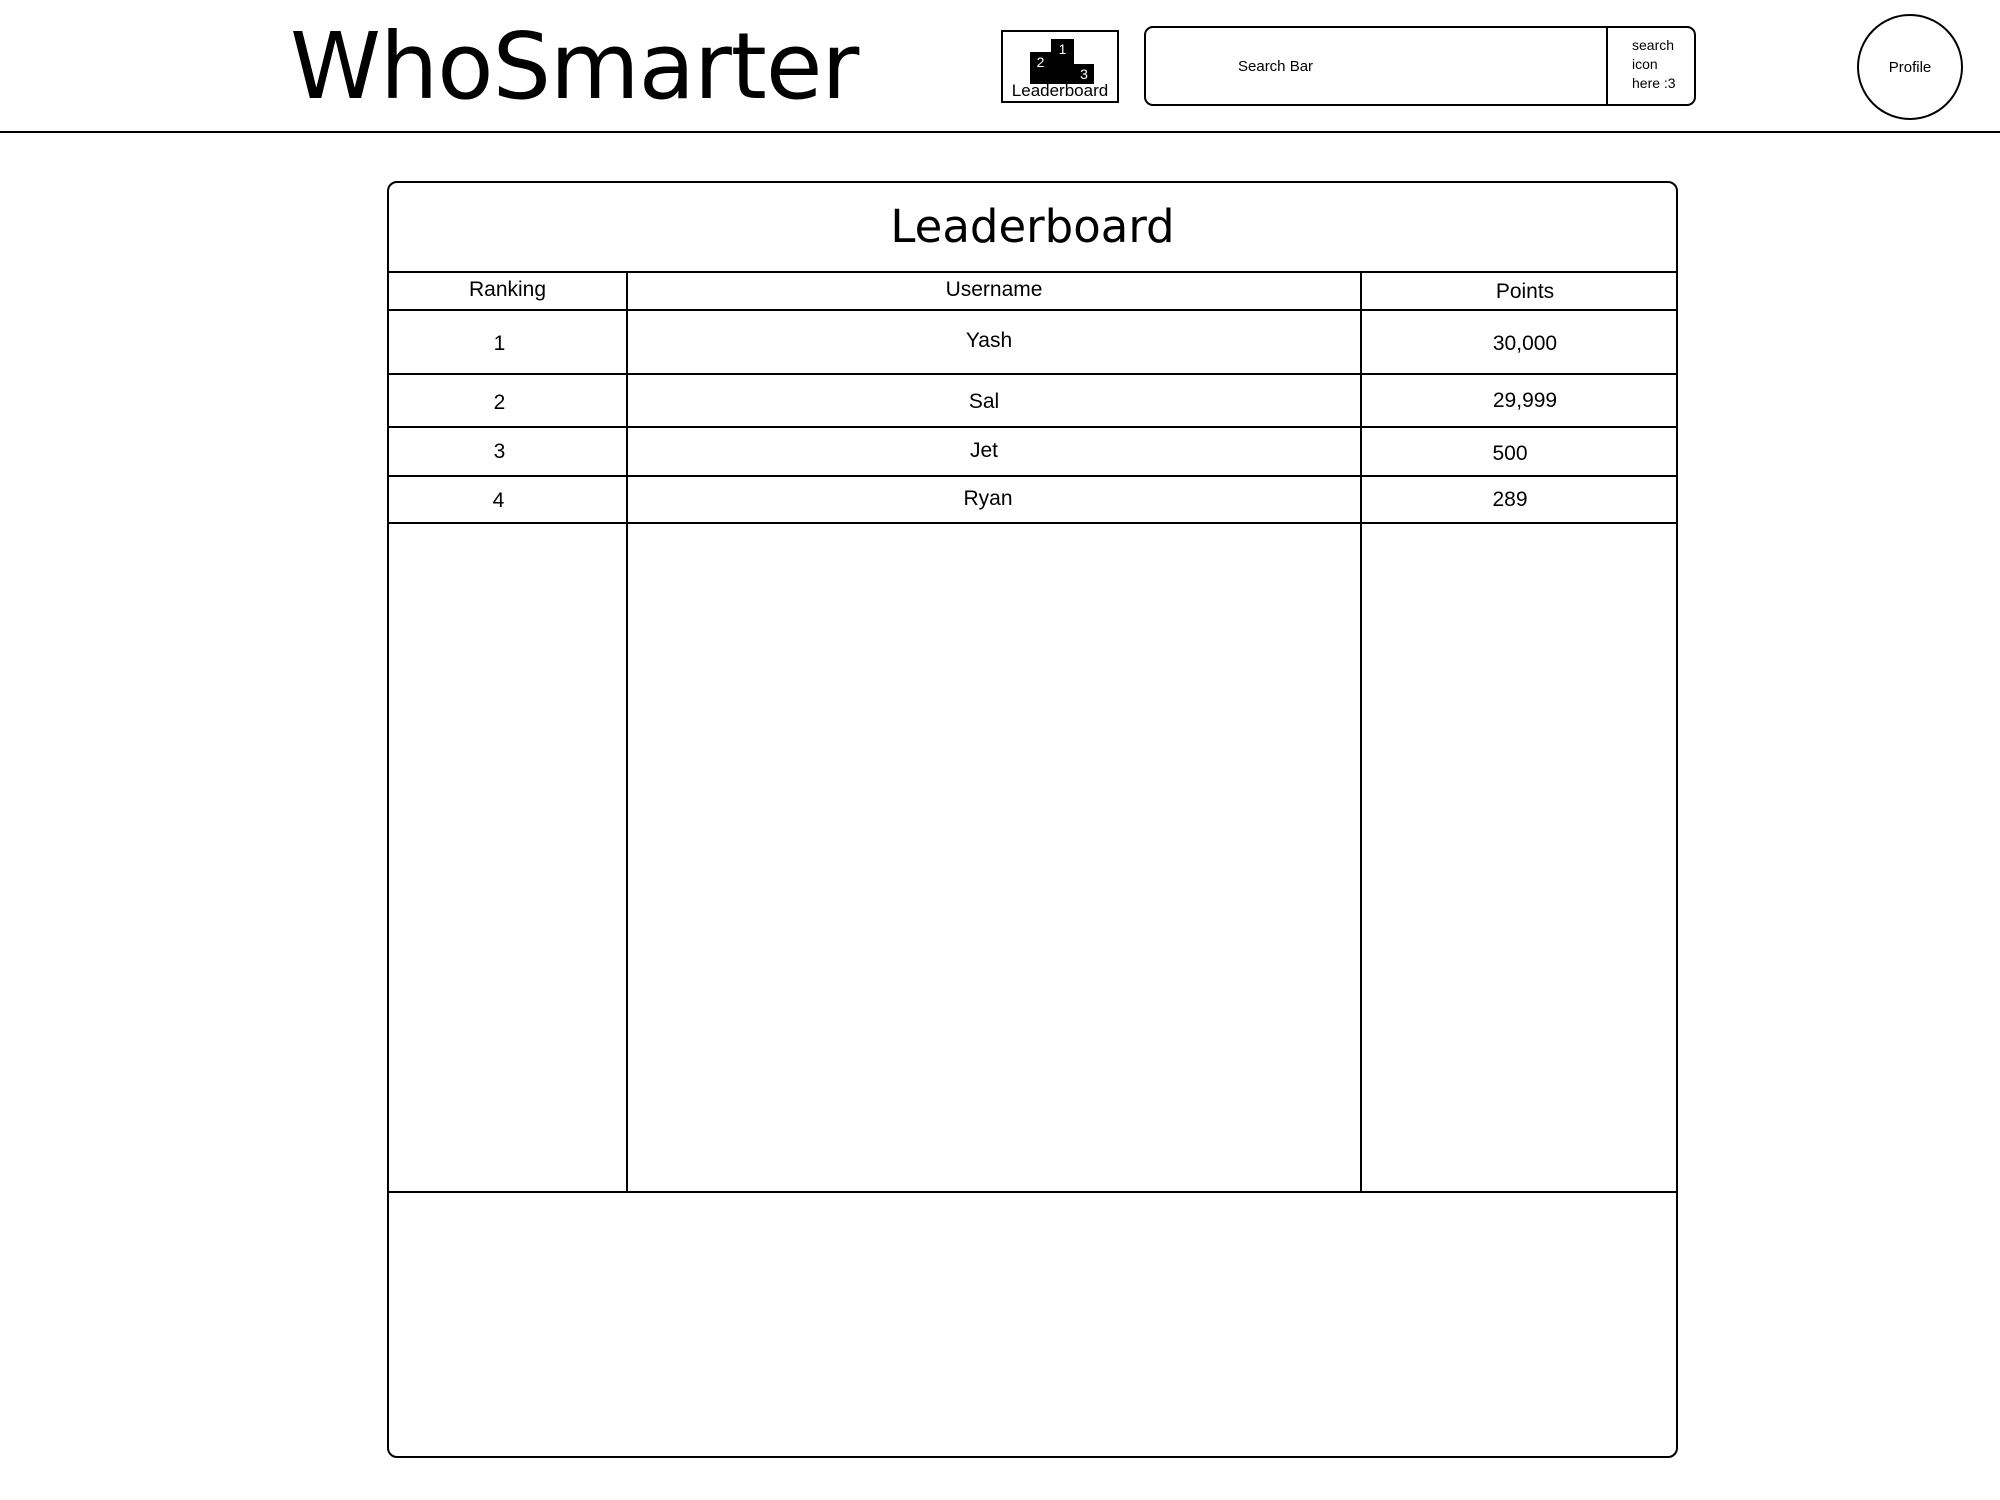 The width and height of the screenshot is (2000, 1500). What do you see at coordinates (1376, 66) in the screenshot?
I see `search-input` at bounding box center [1376, 66].